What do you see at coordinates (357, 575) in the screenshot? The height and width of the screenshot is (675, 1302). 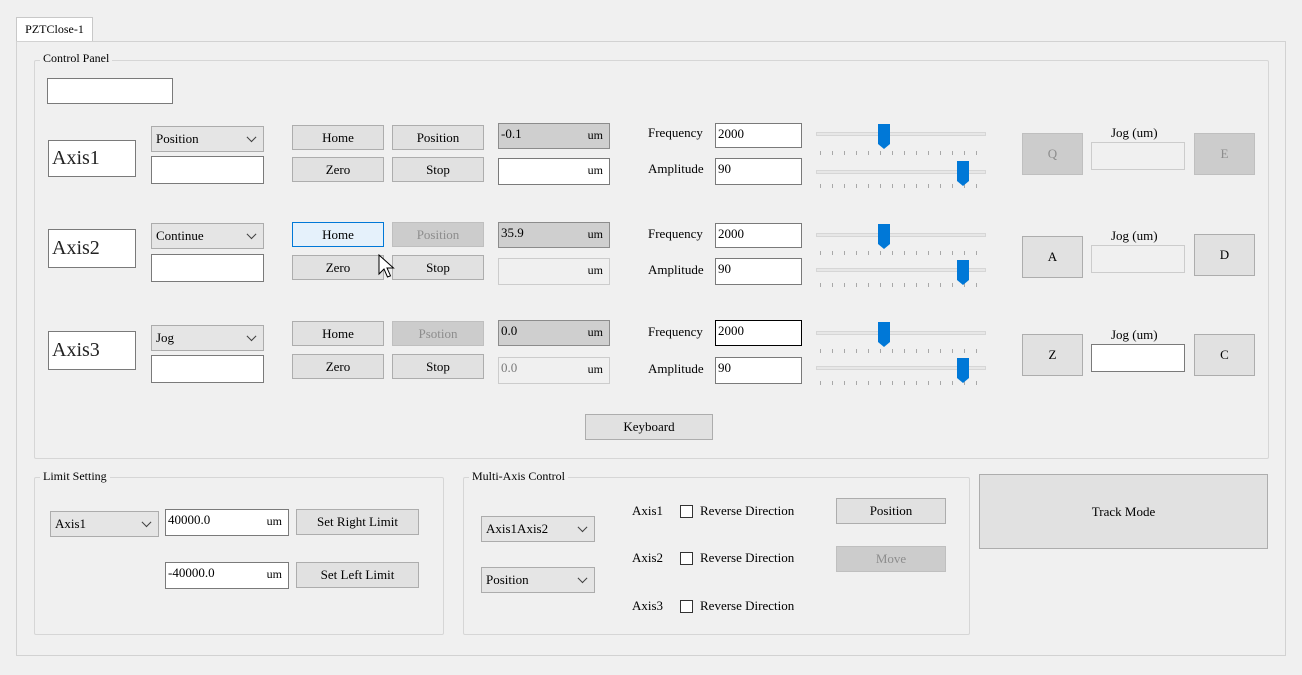 I see `set-left-limit-button: Set Left Limit` at bounding box center [357, 575].